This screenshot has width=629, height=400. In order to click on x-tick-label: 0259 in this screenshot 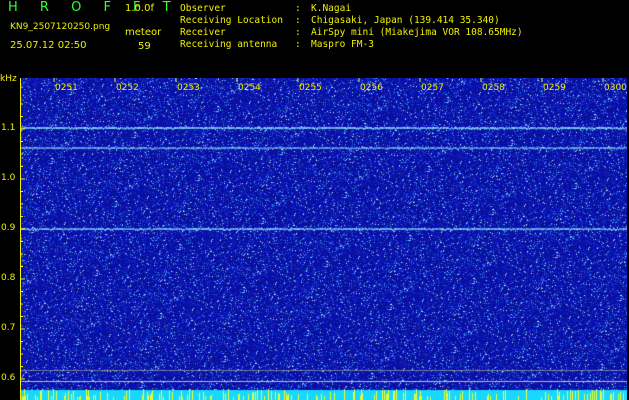, I will do `click(554, 88)`.